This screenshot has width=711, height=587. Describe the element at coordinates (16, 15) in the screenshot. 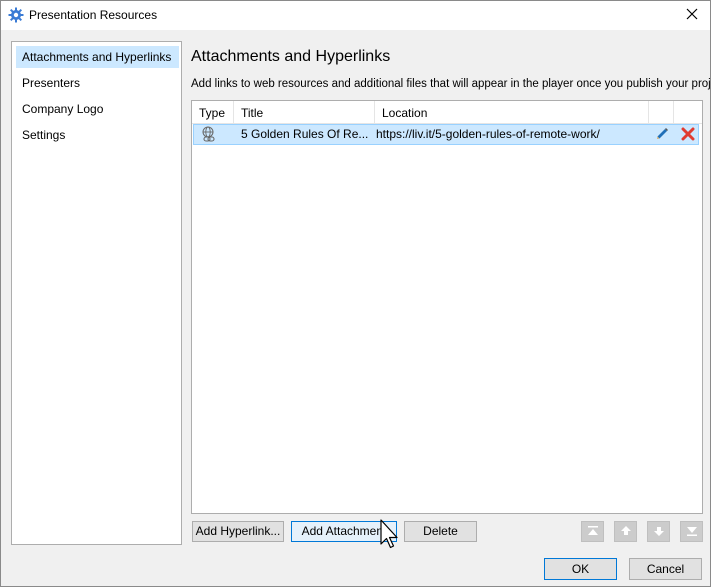

I see `gear-icon` at that location.